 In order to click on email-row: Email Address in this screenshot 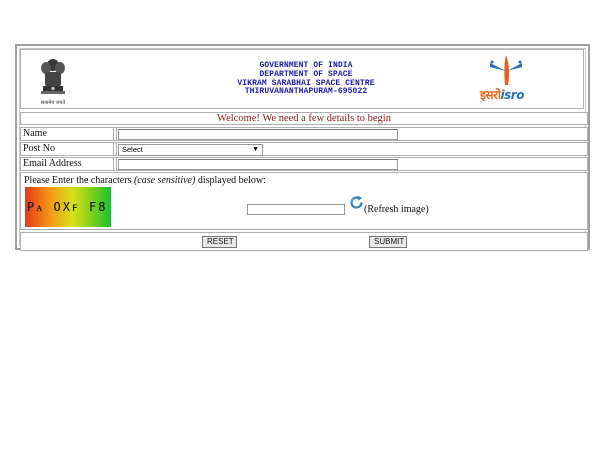, I will do `click(304, 164)`.